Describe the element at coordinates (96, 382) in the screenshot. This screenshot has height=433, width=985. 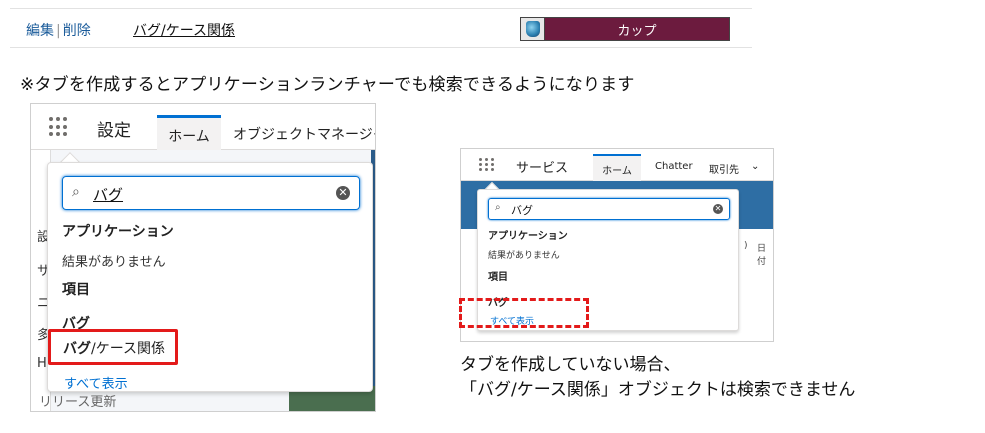
I see `show-all-link: すべて表示` at that location.